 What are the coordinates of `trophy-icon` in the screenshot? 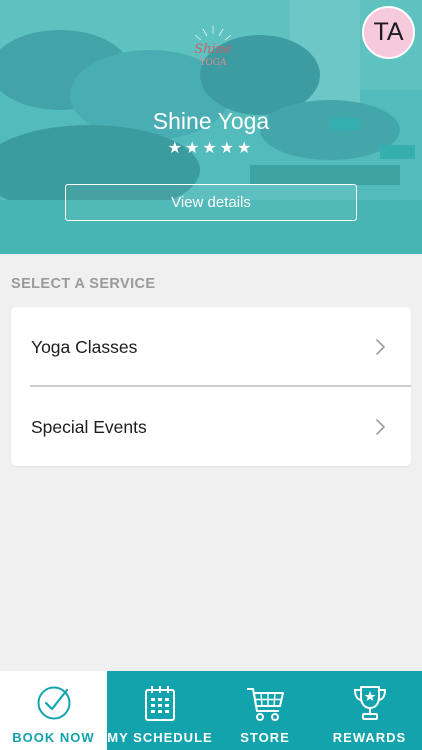 It's located at (369, 703).